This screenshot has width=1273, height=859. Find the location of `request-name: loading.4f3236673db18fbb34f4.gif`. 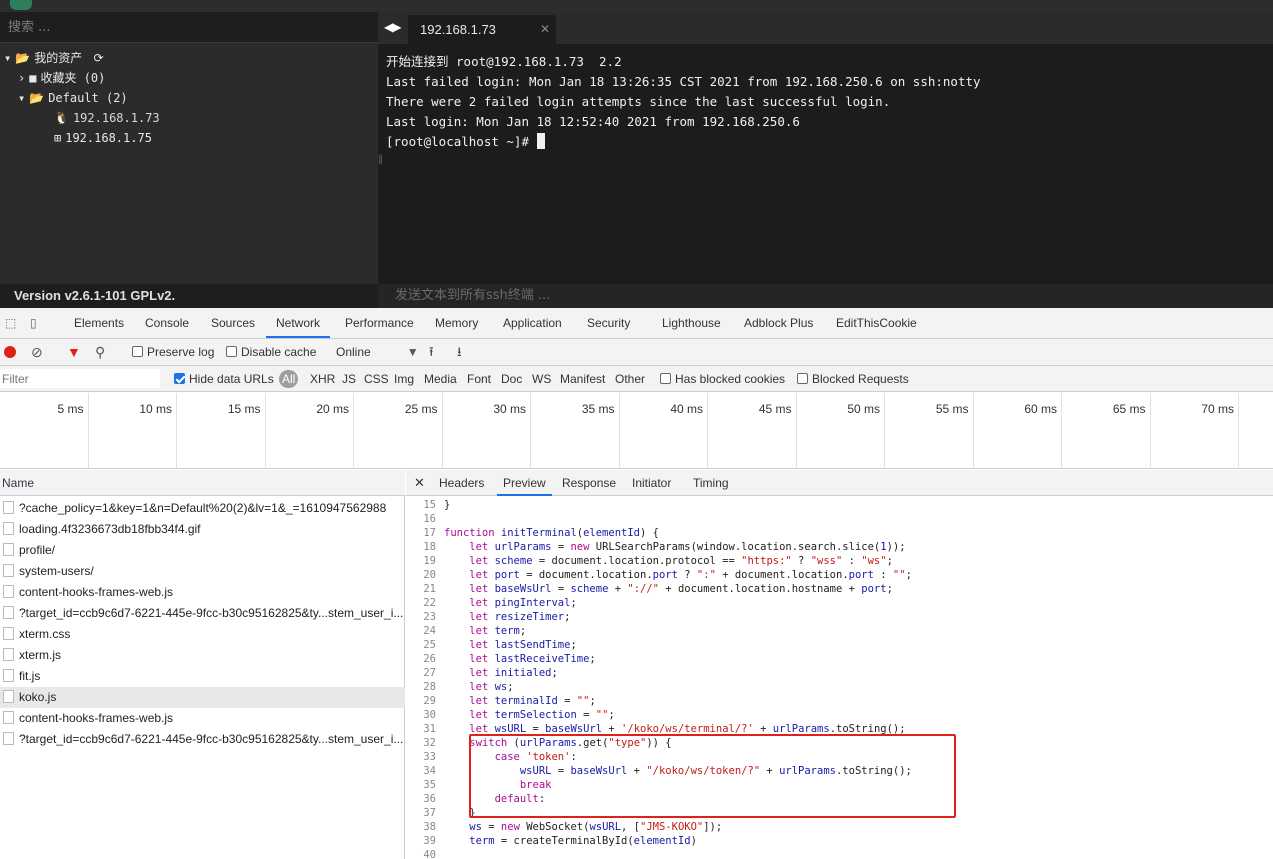

request-name: loading.4f3236673db18fbb34f4.gif is located at coordinates (110, 529).